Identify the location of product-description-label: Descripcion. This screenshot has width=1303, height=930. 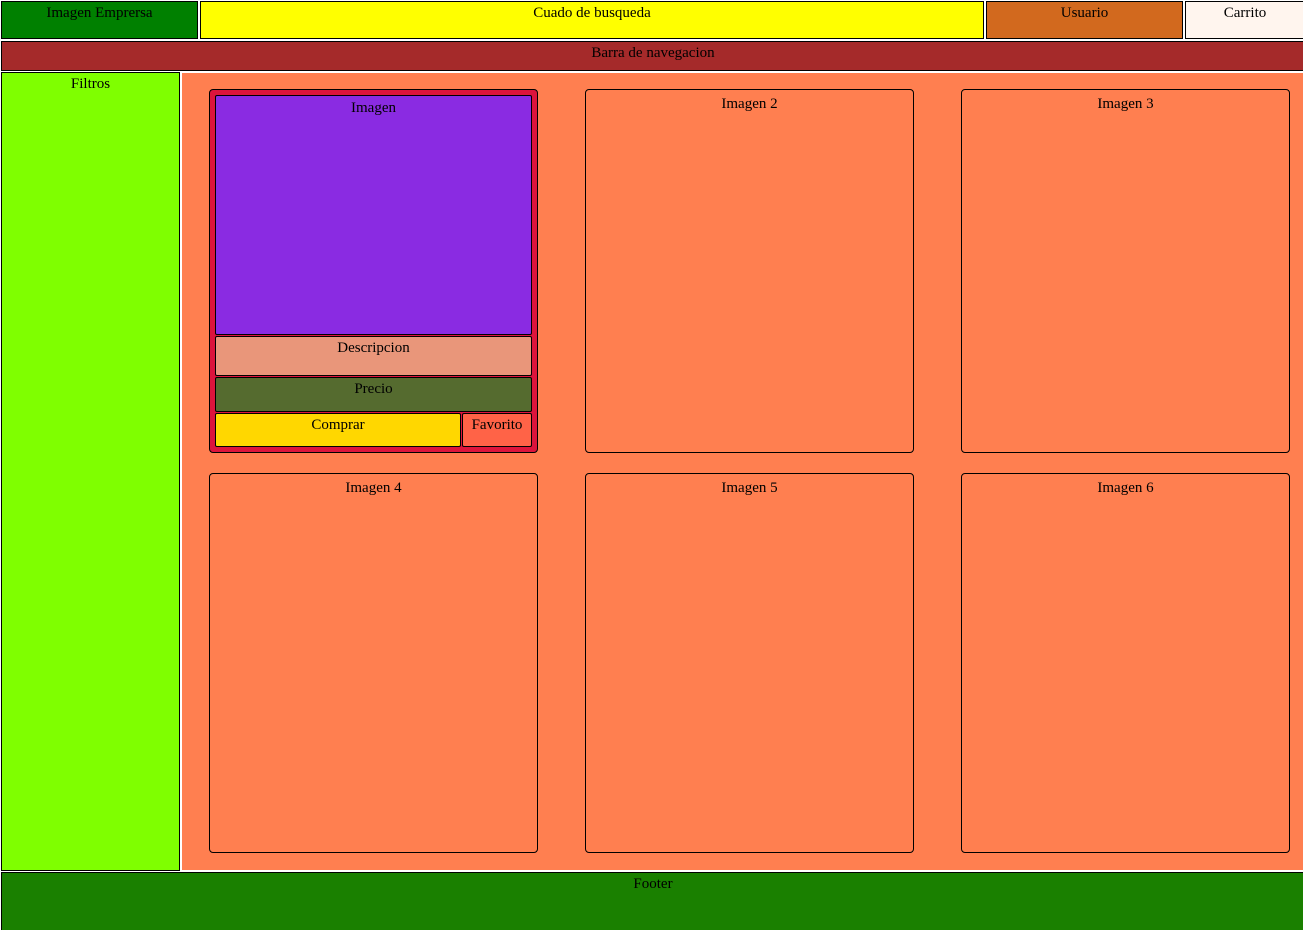
(373, 348).